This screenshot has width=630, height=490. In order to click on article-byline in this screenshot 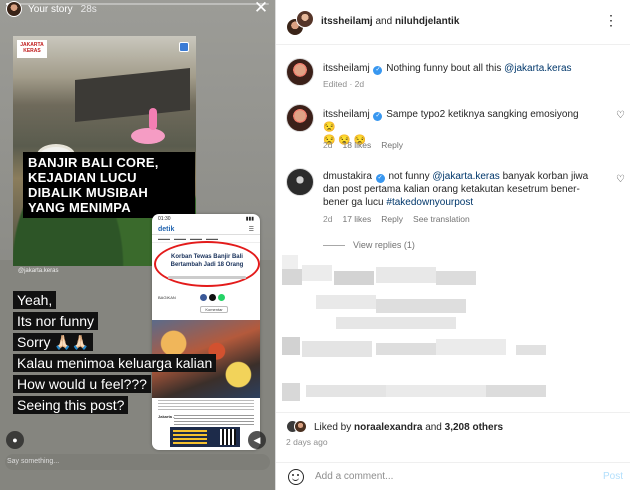, I will do `click(207, 277)`.